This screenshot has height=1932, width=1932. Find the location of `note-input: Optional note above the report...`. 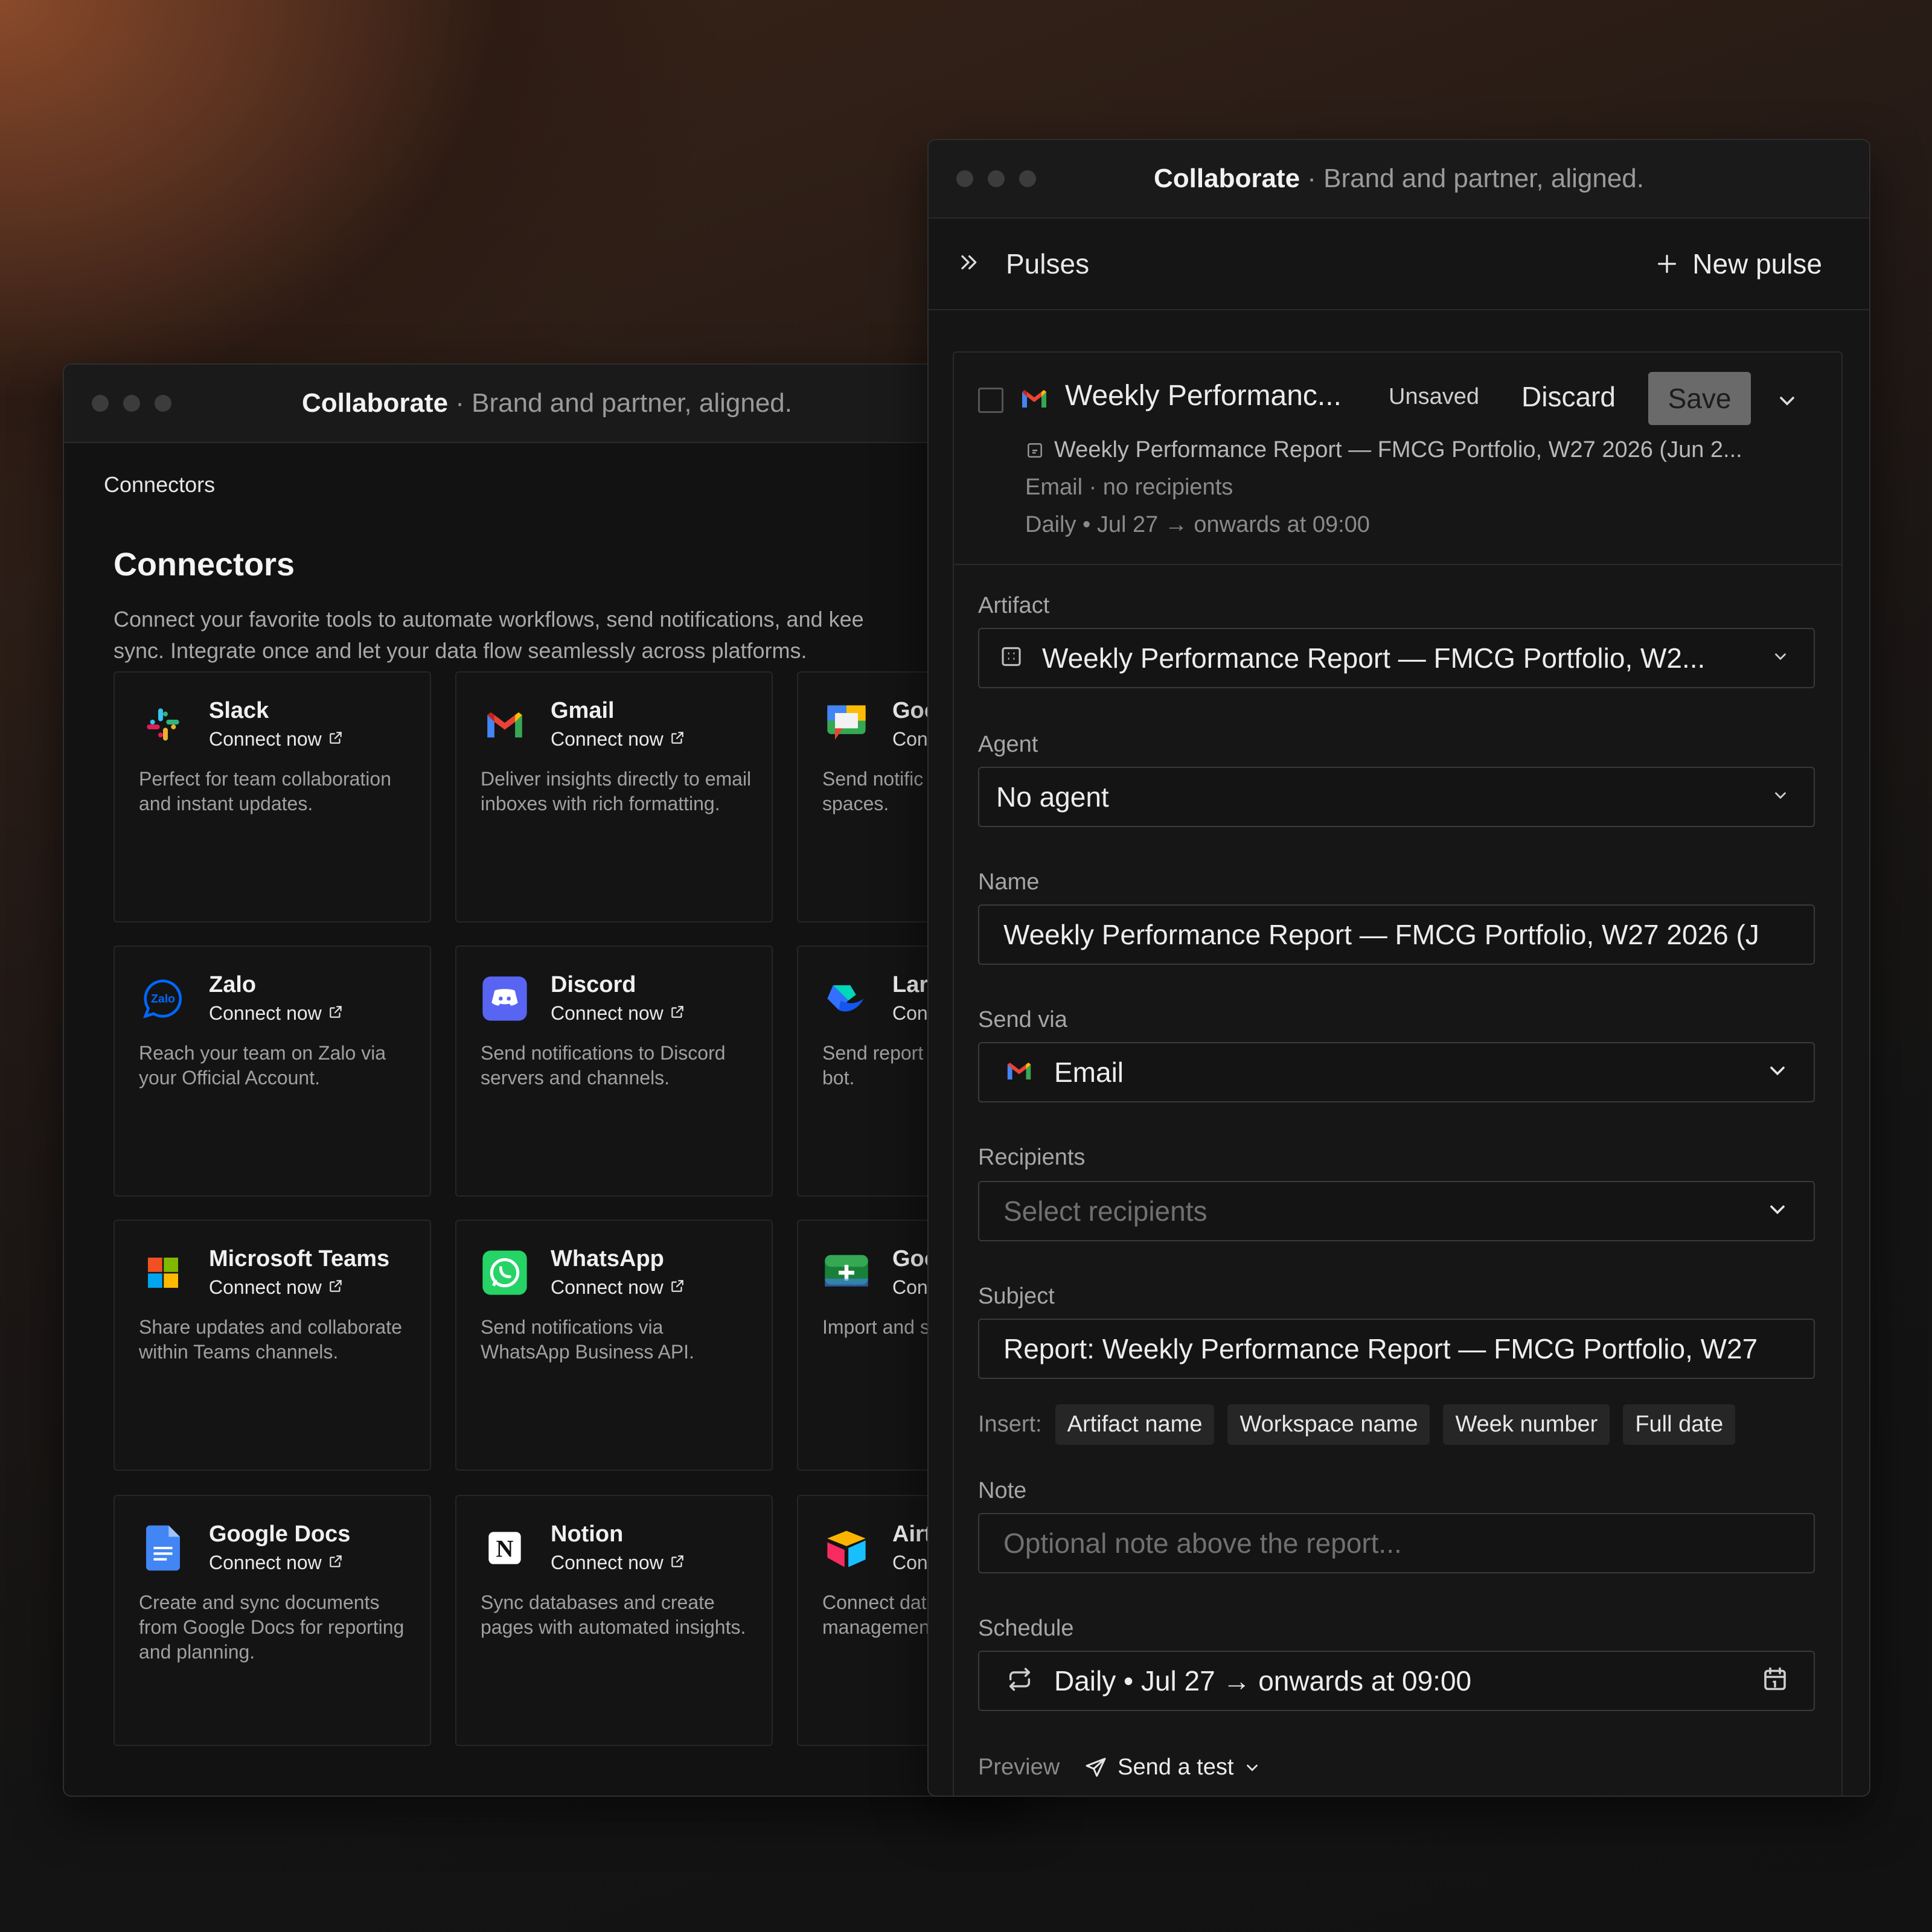

note-input: Optional note above the report... is located at coordinates (1396, 1543).